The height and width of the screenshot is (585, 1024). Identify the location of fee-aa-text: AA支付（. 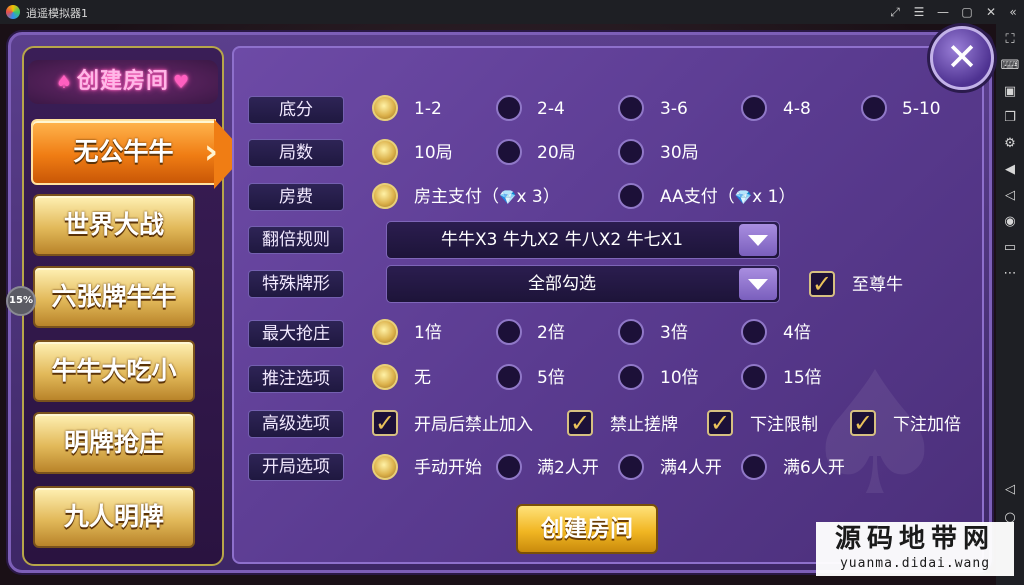
(697, 197).